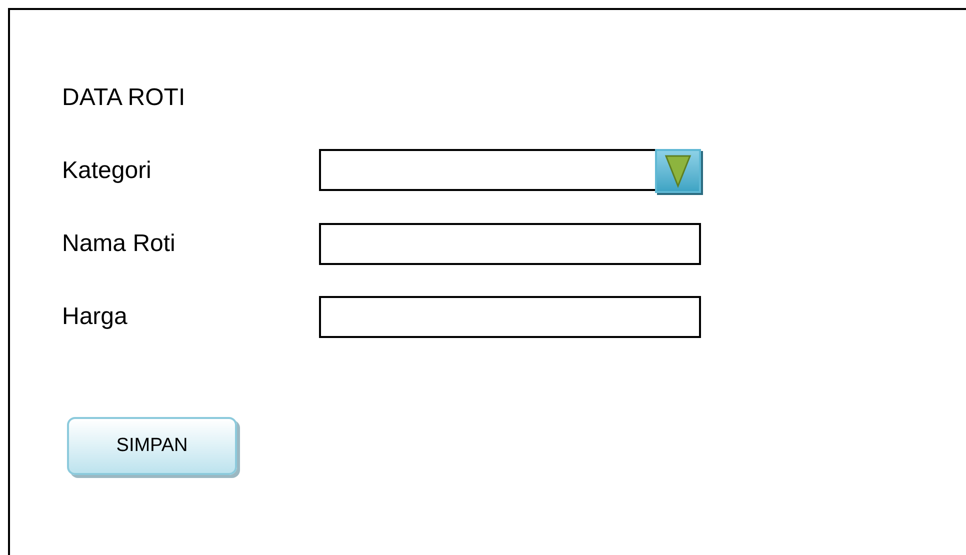  What do you see at coordinates (152, 446) in the screenshot?
I see `save-button: SIMPAN` at bounding box center [152, 446].